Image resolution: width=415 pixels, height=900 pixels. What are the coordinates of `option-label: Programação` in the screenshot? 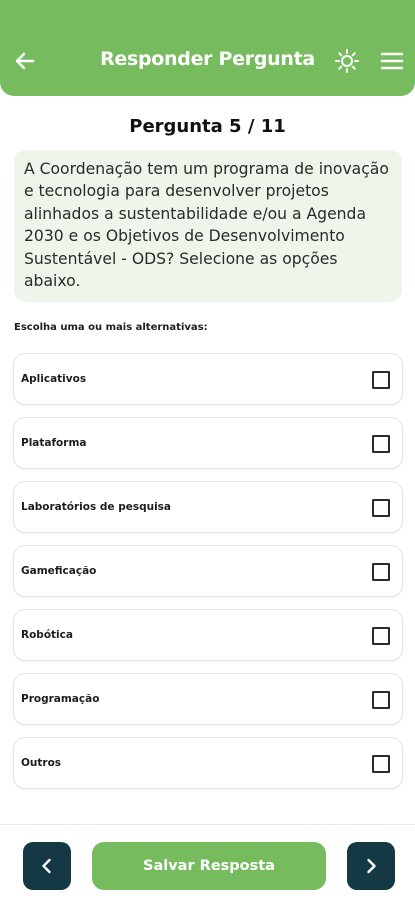 It's located at (60, 699).